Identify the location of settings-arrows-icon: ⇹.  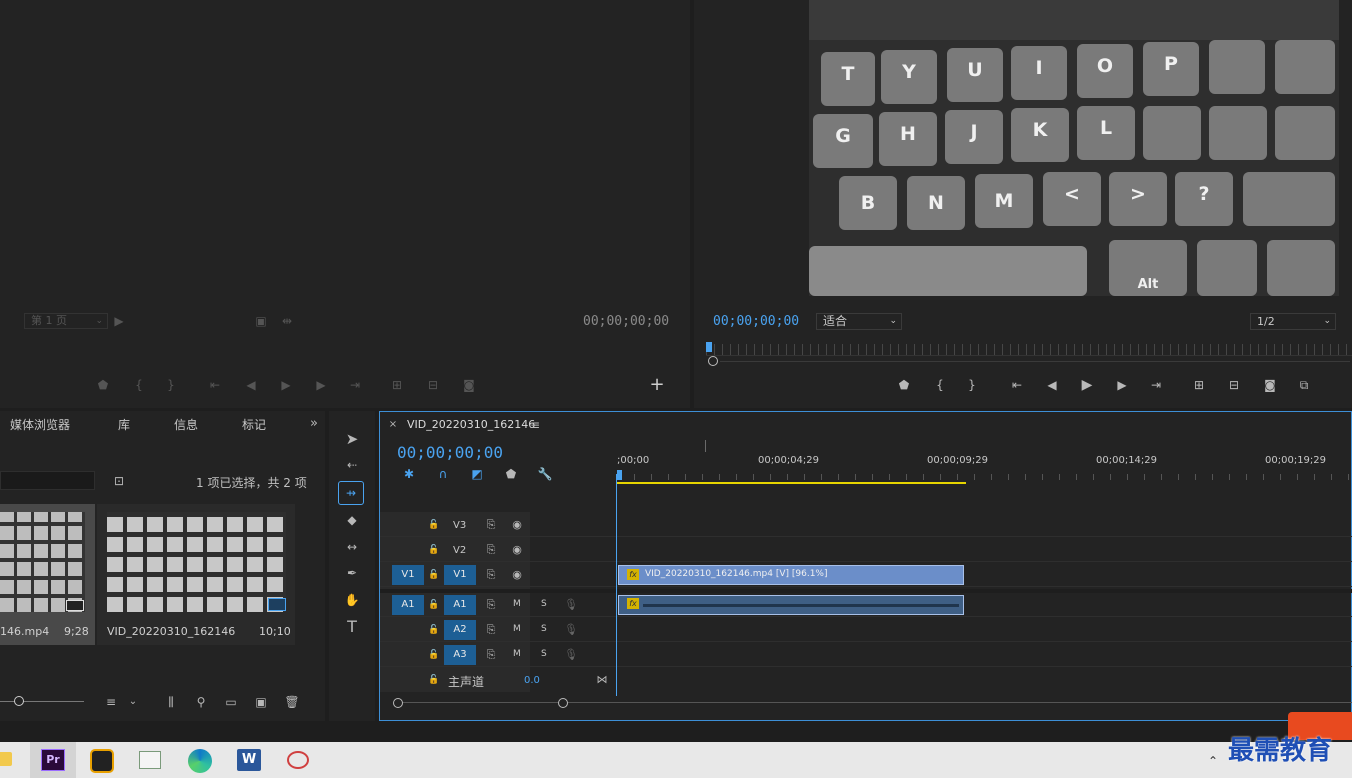
(287, 321).